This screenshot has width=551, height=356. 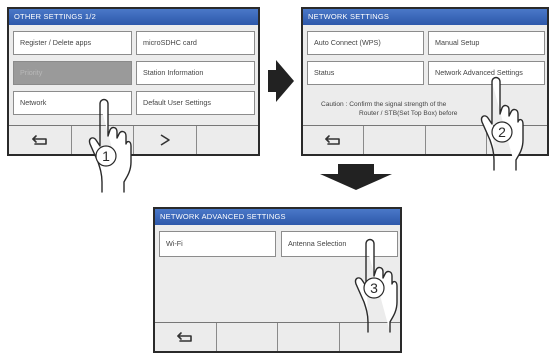 I want to click on screen-title: NETWORK ADVANCED SETTINGS, so click(x=277, y=217).